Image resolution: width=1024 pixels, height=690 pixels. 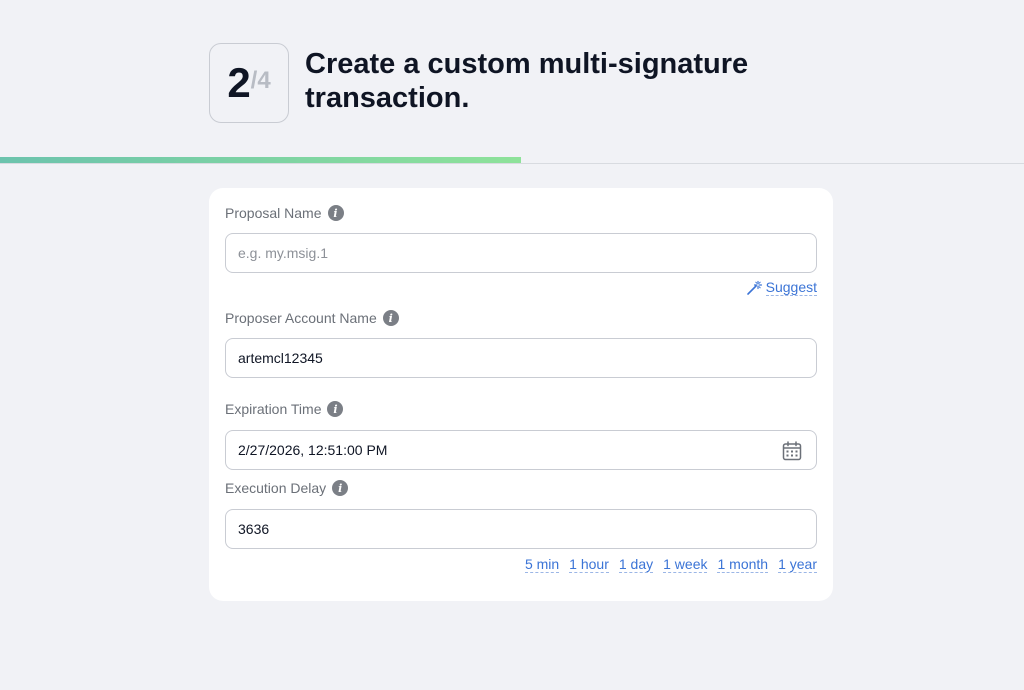 I want to click on preset-1-month: 1 month, so click(x=743, y=564).